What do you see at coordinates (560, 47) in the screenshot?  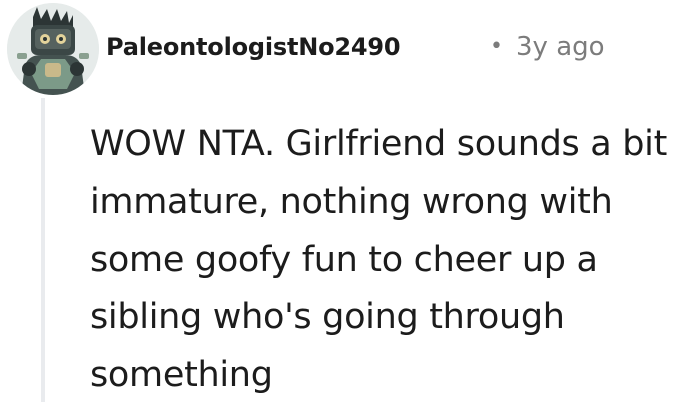 I see `comment-timestamp: 3y ago` at bounding box center [560, 47].